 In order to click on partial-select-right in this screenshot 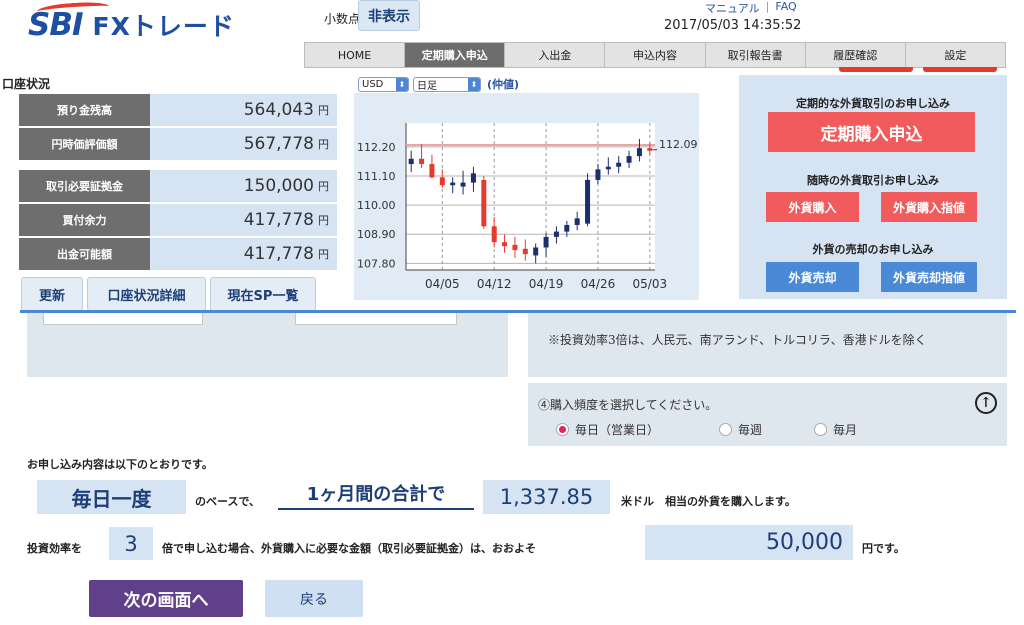, I will do `click(376, 319)`.